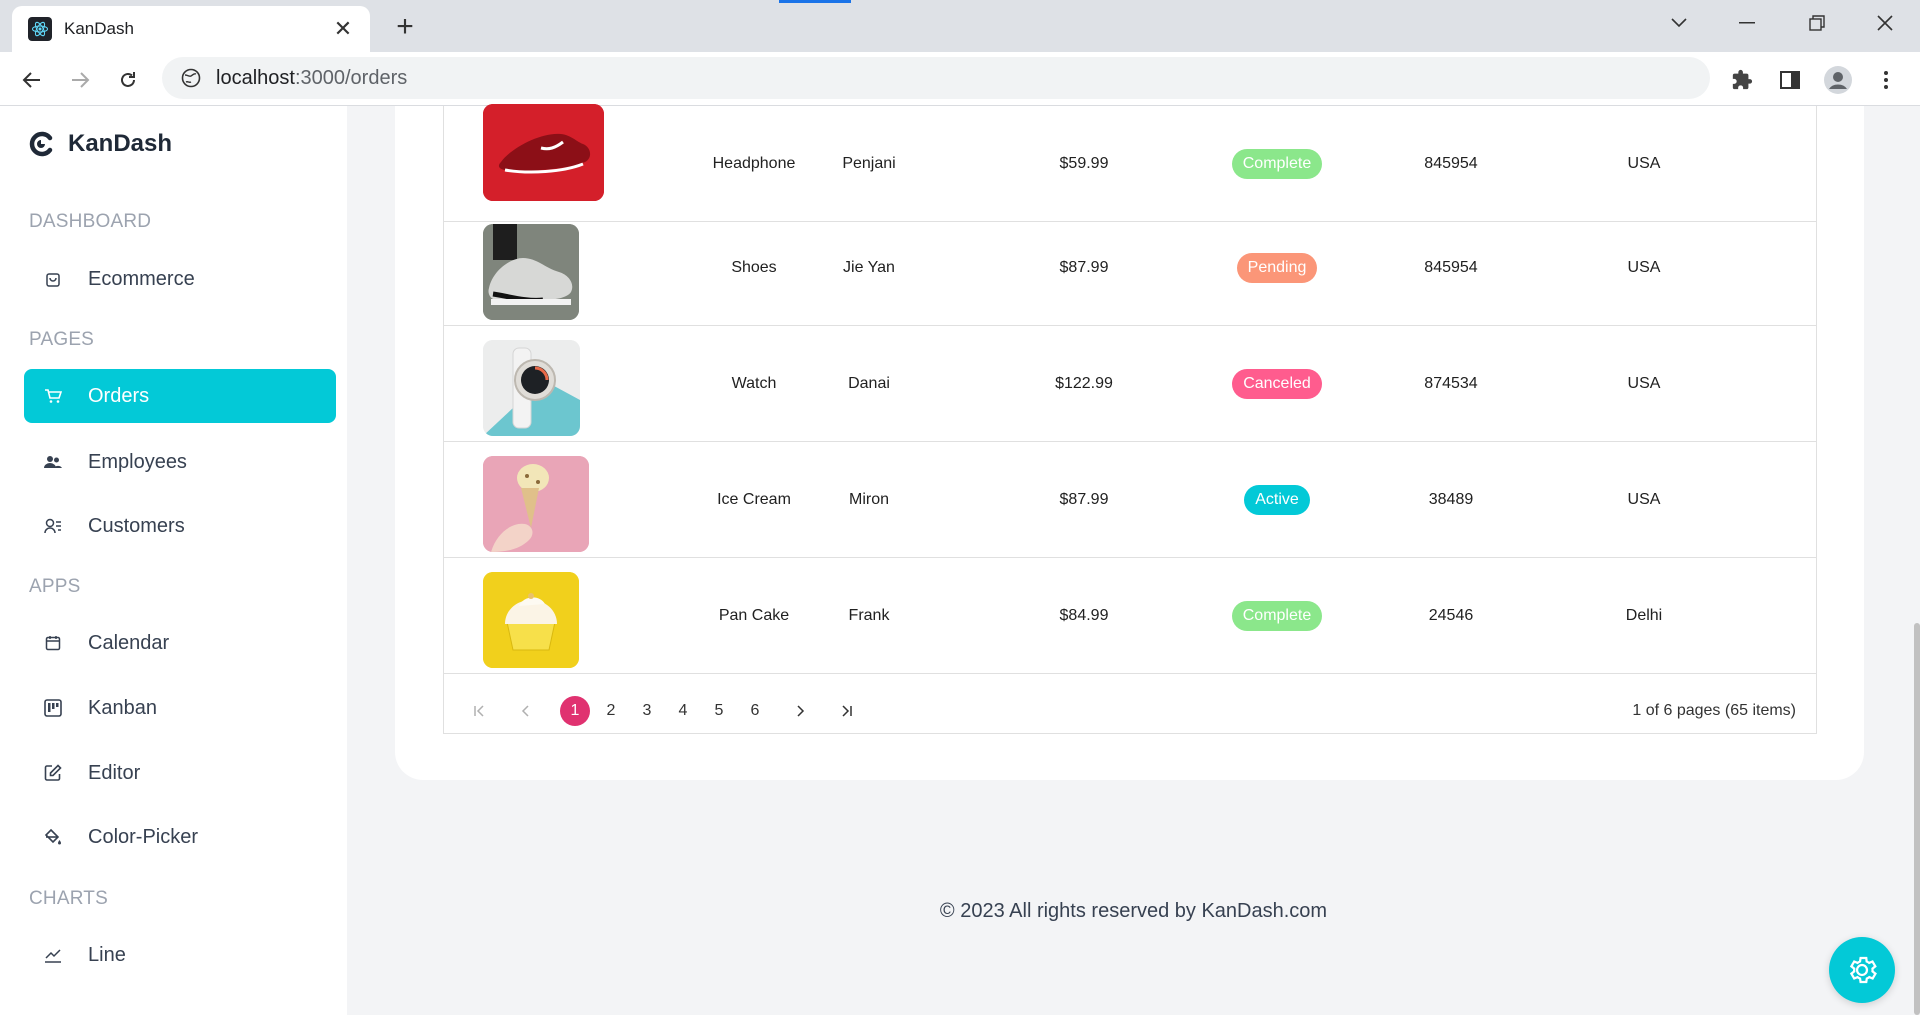  What do you see at coordinates (80, 80) in the screenshot?
I see `forward-icon` at bounding box center [80, 80].